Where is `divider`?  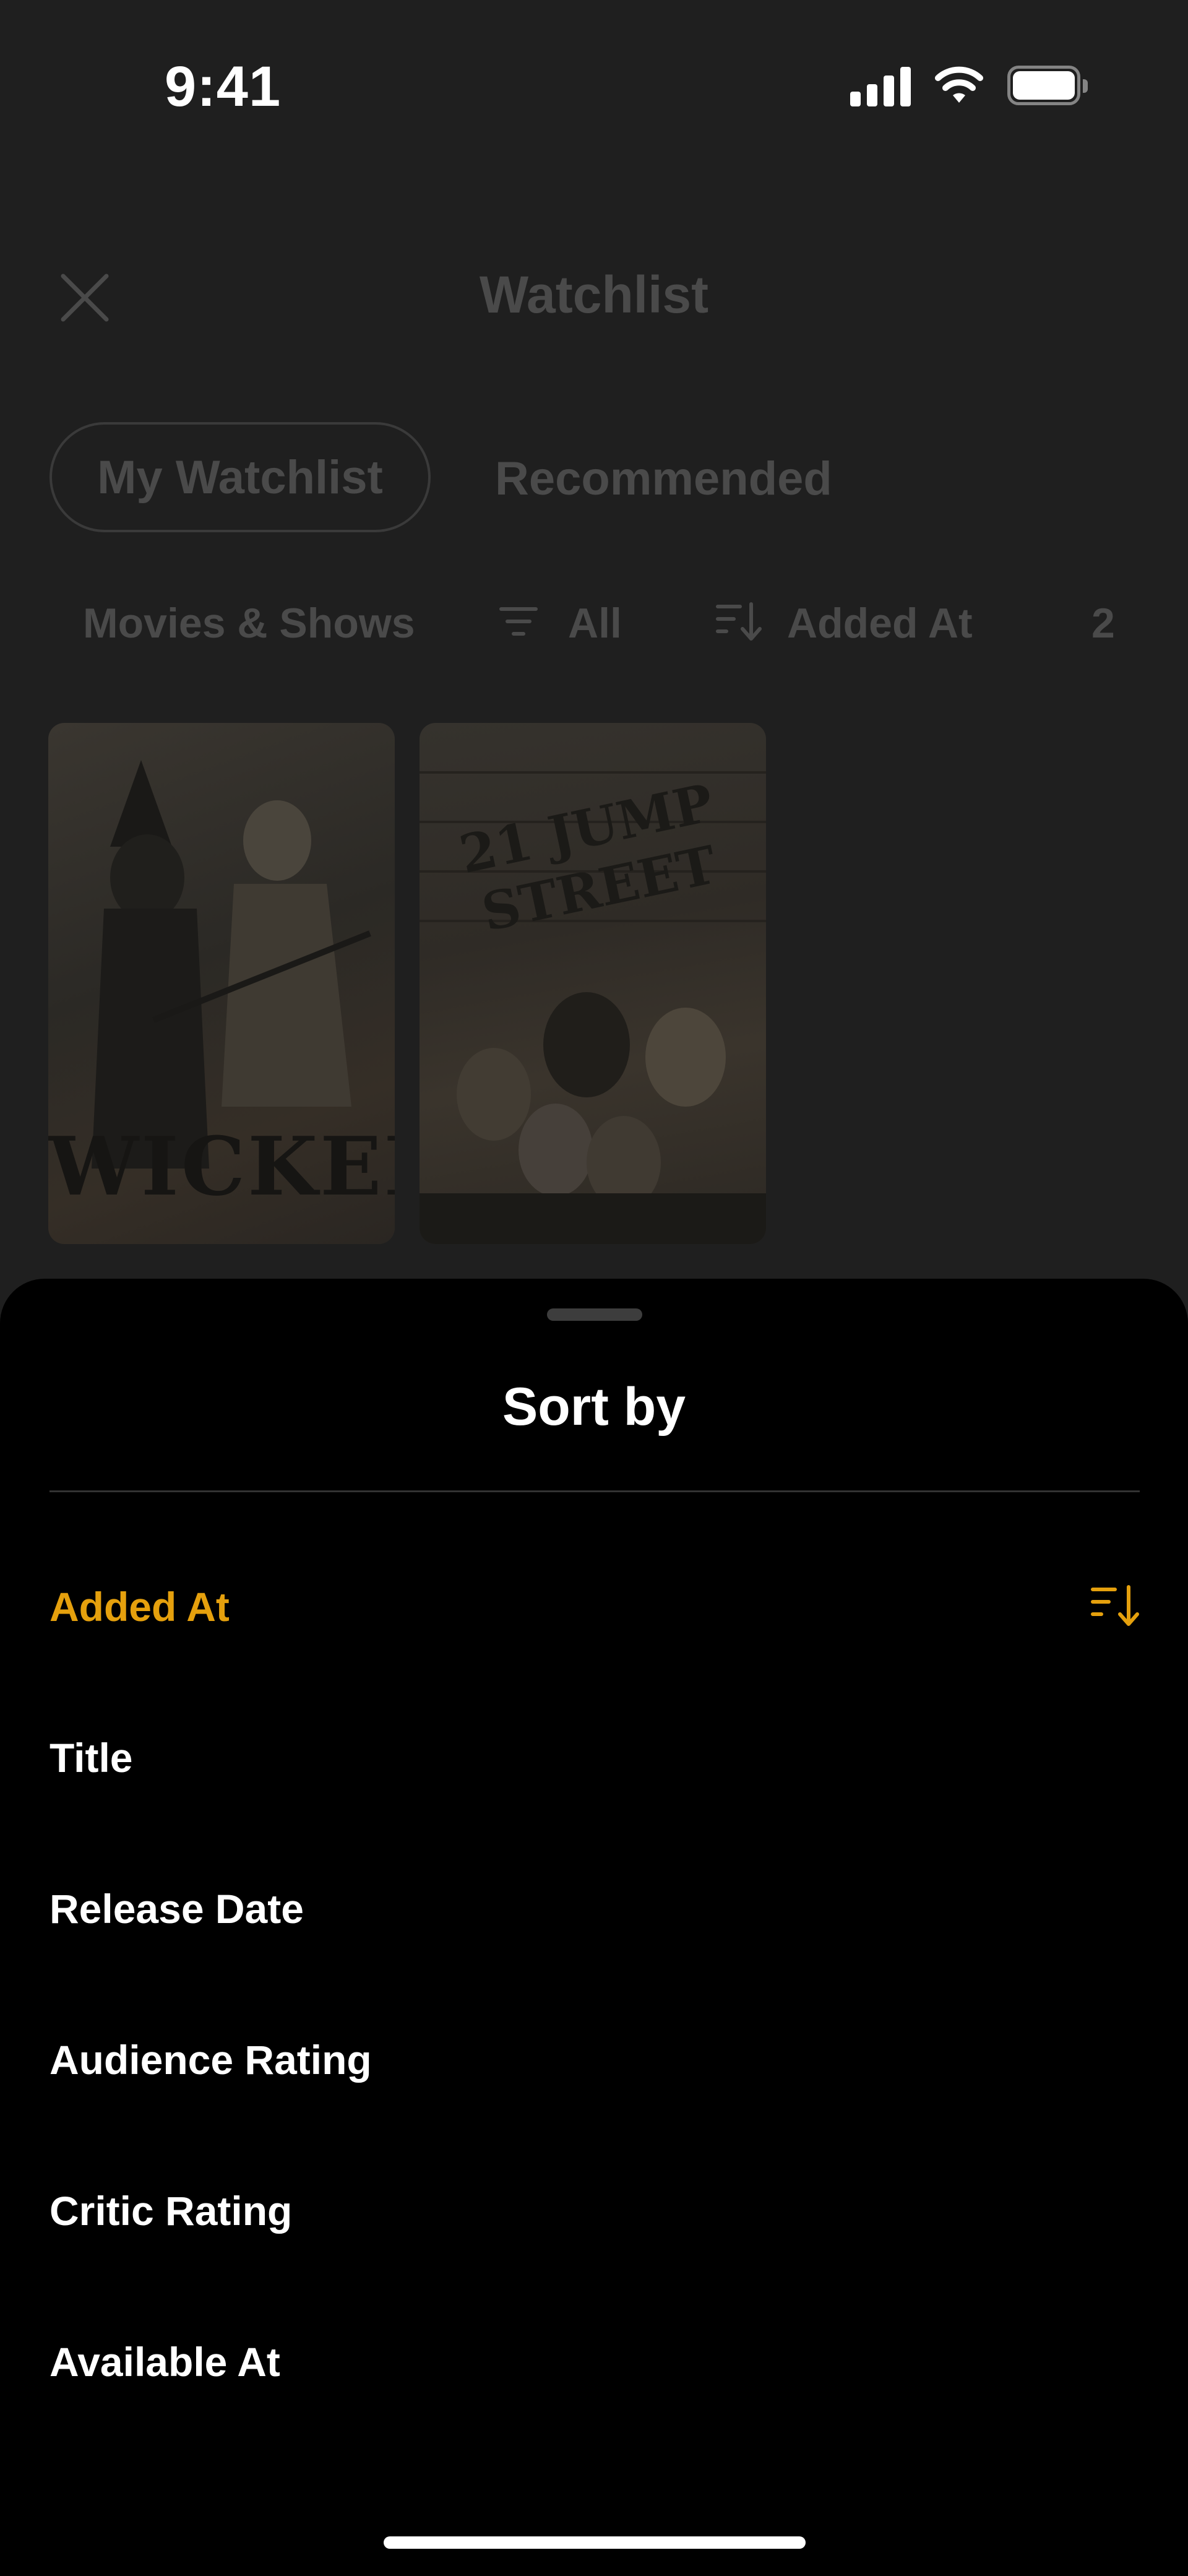
divider is located at coordinates (595, 1491).